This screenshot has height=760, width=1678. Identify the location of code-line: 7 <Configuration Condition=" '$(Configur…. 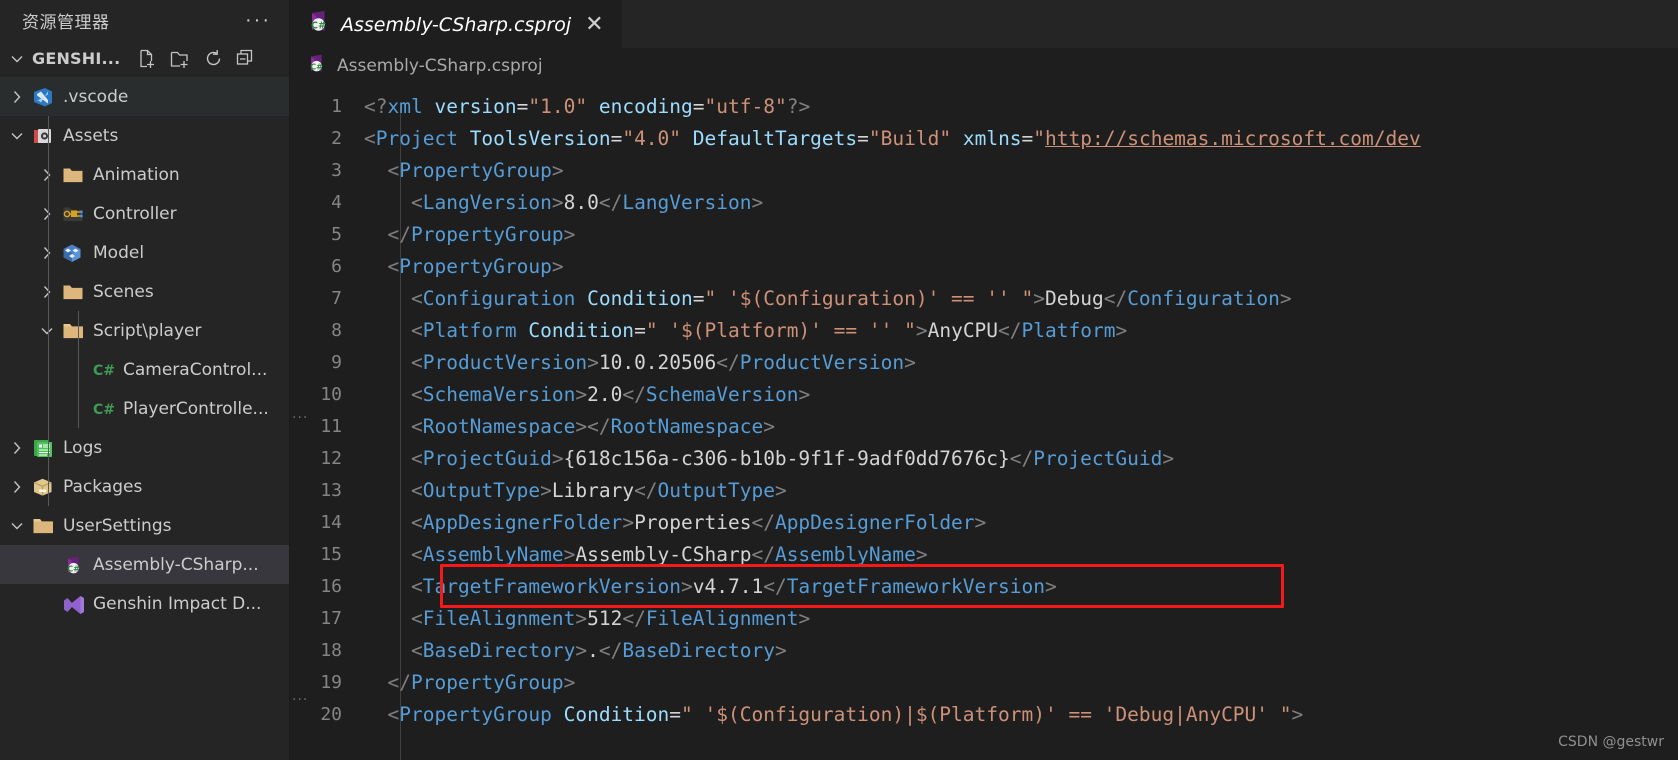
(984, 298).